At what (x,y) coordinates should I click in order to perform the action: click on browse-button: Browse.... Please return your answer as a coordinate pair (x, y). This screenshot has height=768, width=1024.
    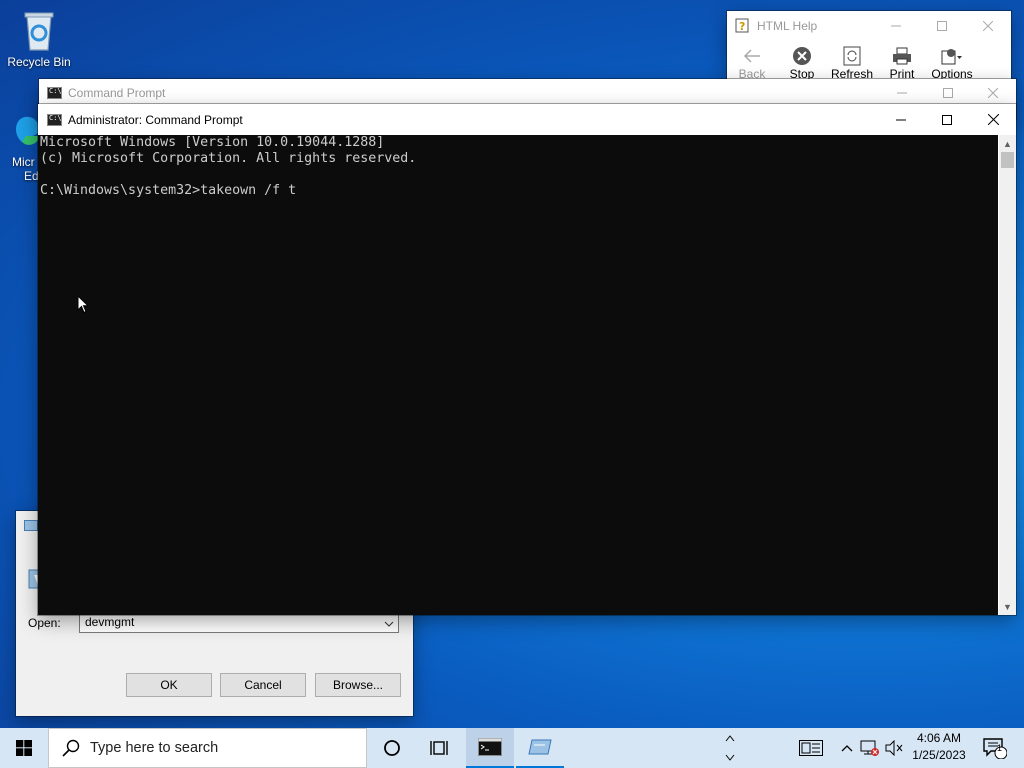
    Looking at the image, I should click on (358, 685).